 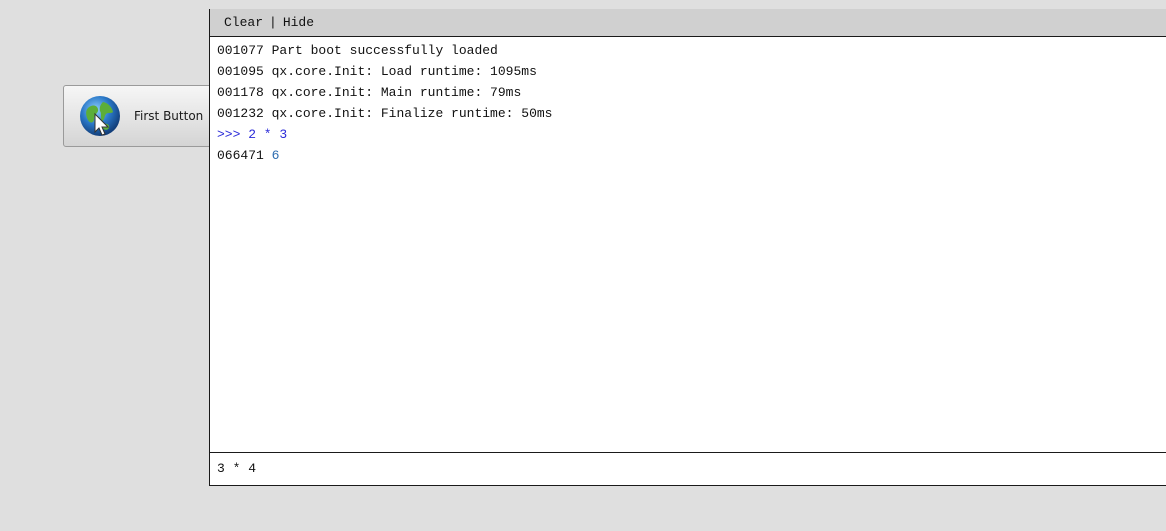 What do you see at coordinates (691, 155) in the screenshot?
I see `log-line: 066471 6` at bounding box center [691, 155].